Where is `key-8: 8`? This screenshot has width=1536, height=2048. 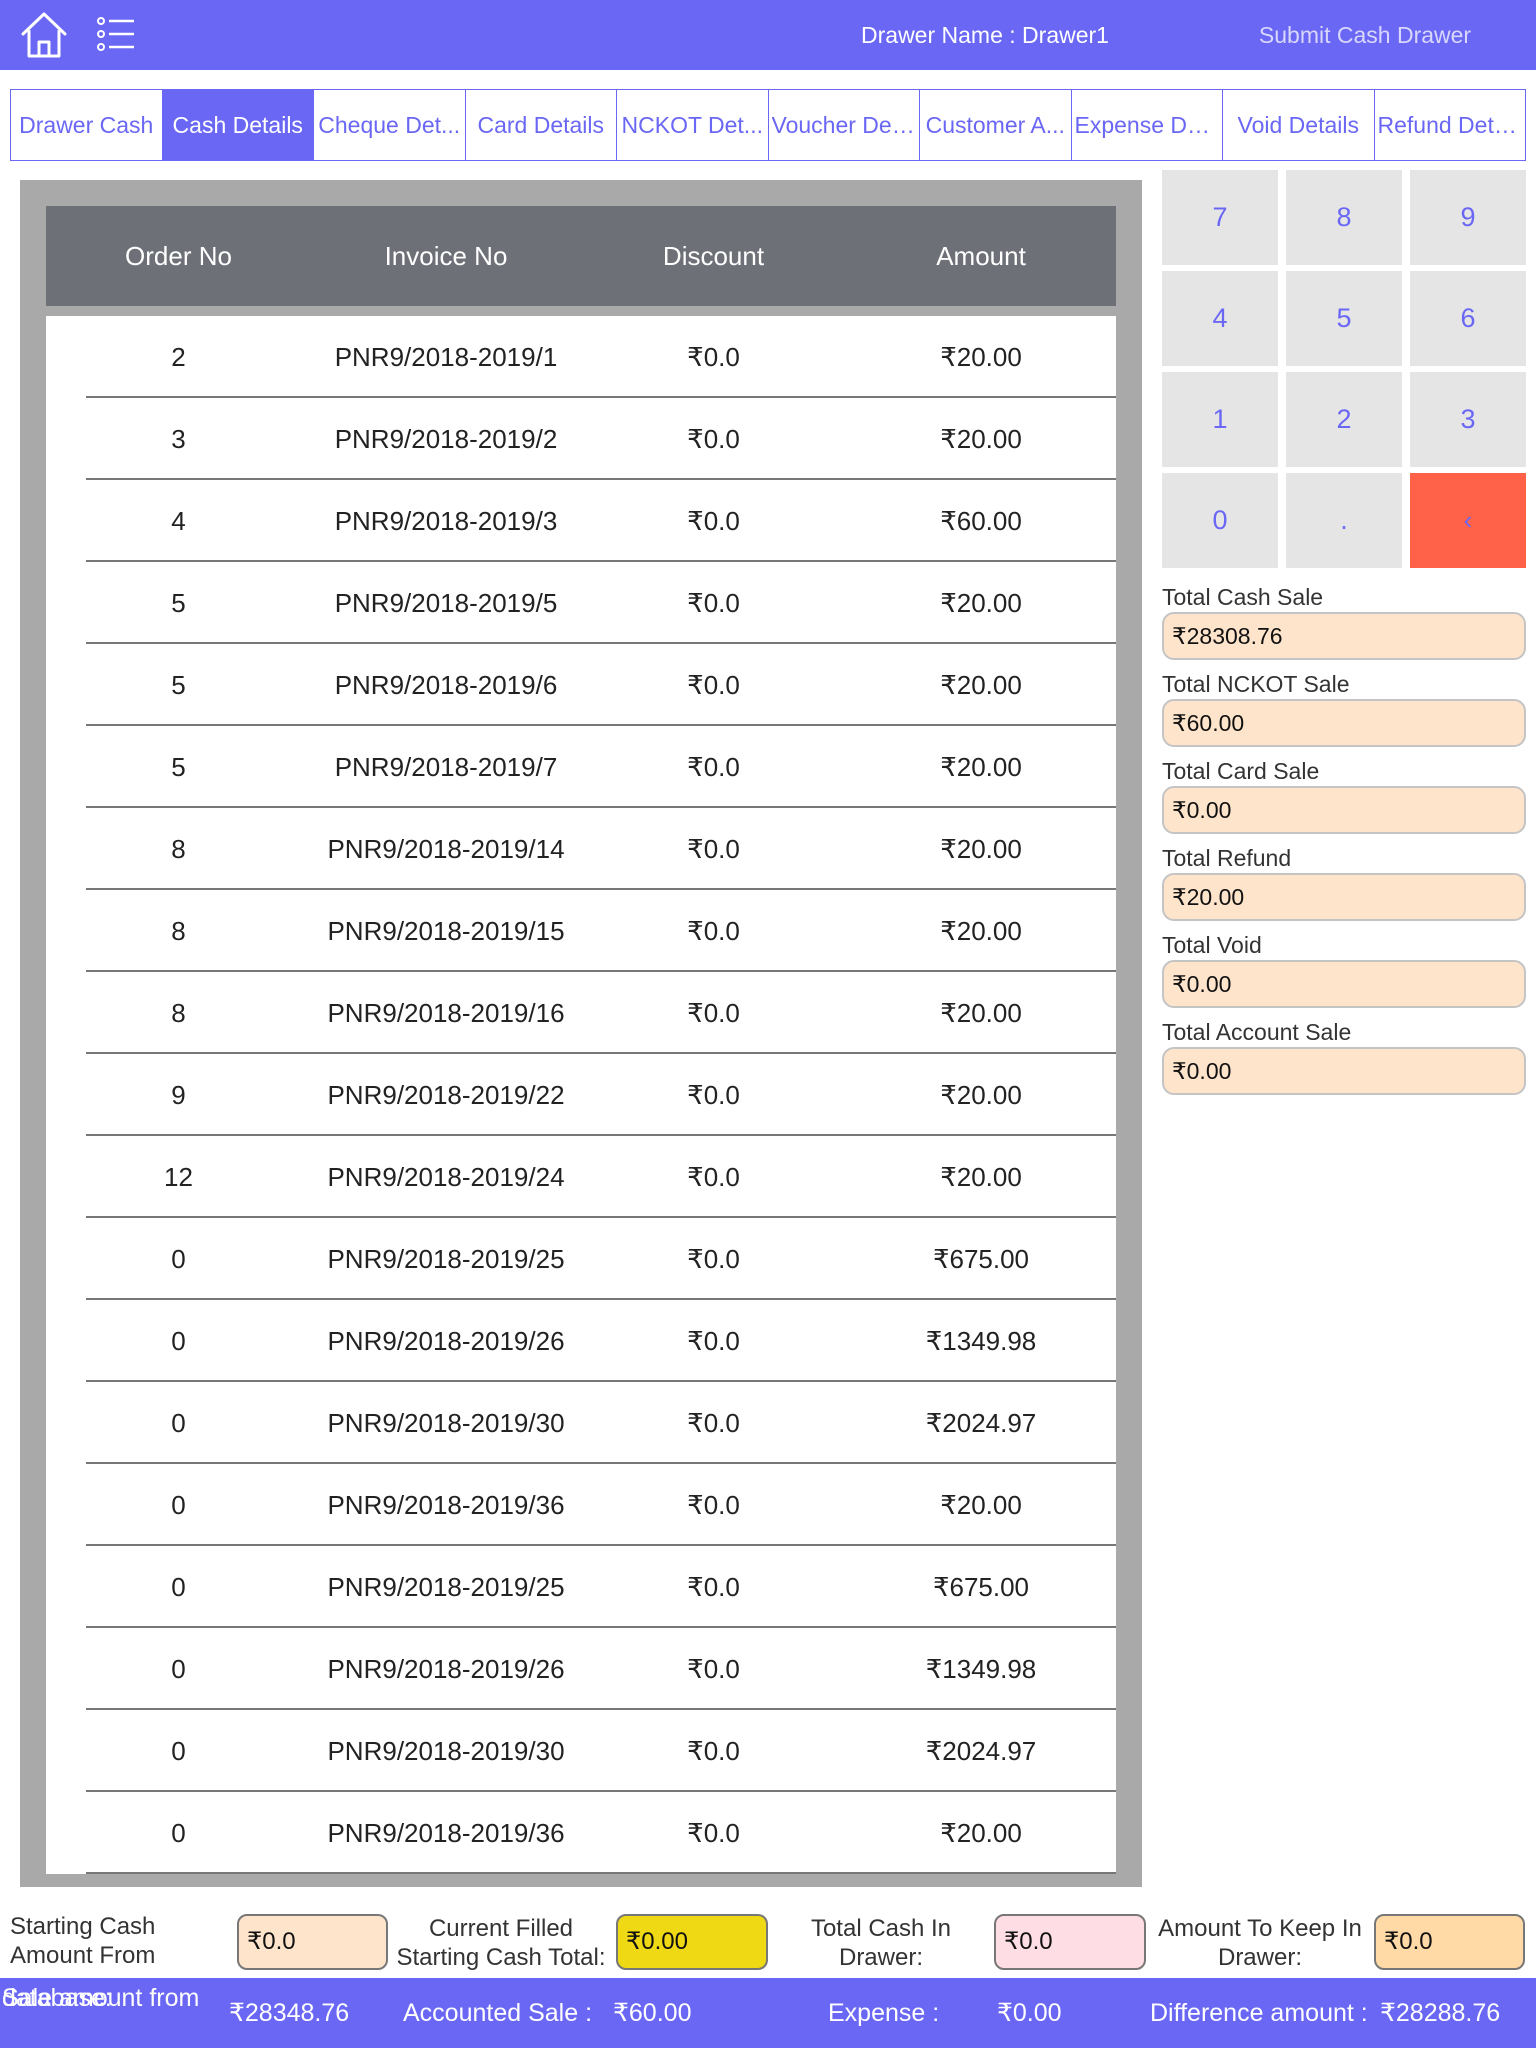 key-8: 8 is located at coordinates (1344, 217).